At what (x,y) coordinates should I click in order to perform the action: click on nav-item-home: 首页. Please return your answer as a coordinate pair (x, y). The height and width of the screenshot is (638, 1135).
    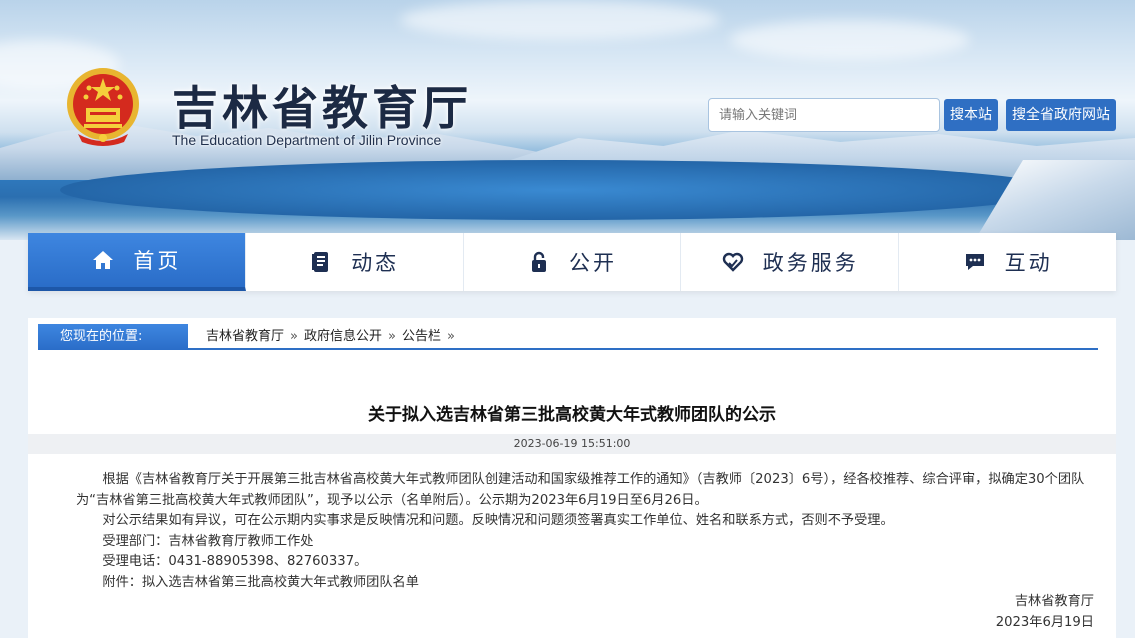
    Looking at the image, I should click on (137, 262).